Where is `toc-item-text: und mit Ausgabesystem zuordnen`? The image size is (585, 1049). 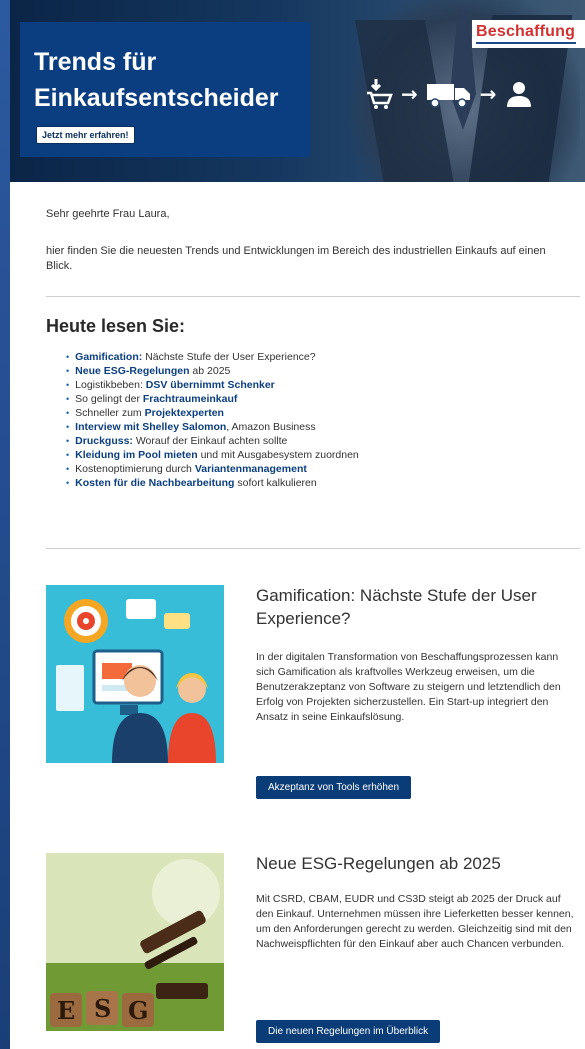 toc-item-text: und mit Ausgabesystem zuordnen is located at coordinates (278, 455).